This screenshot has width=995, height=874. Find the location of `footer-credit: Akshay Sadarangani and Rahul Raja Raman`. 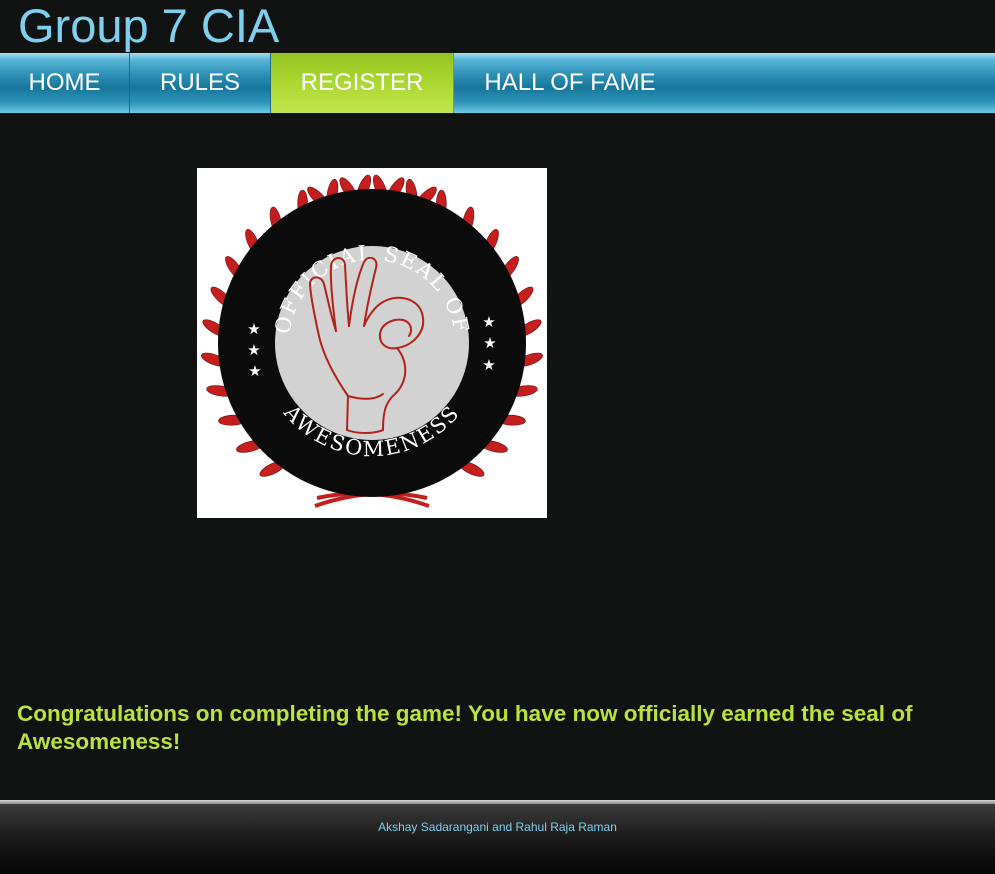

footer-credit: Akshay Sadarangani and Rahul Raja Raman is located at coordinates (497, 827).